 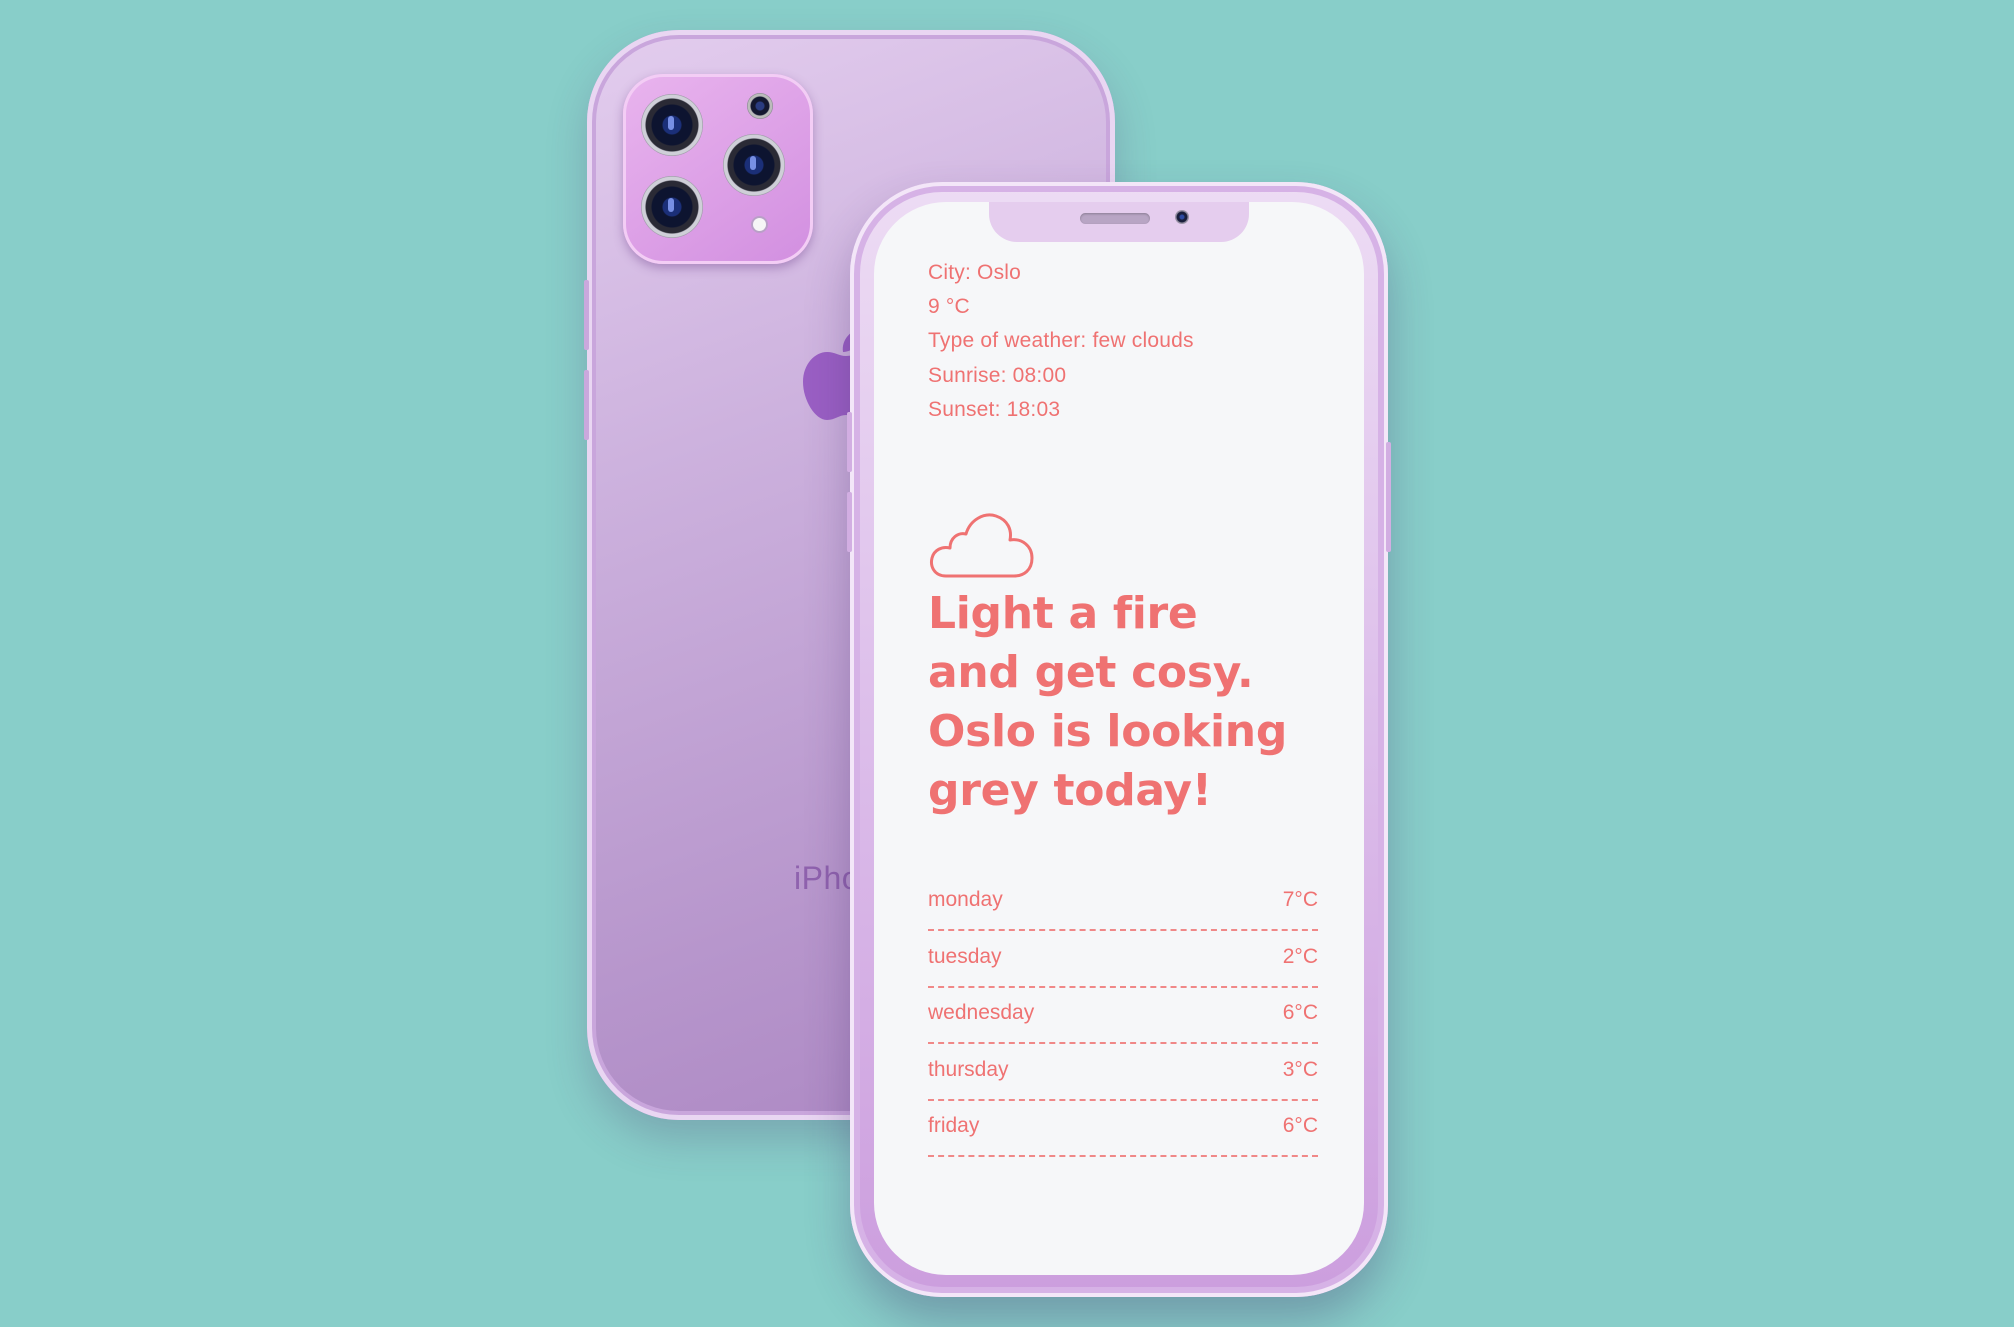 I want to click on front-camera-icon, so click(x=1182, y=217).